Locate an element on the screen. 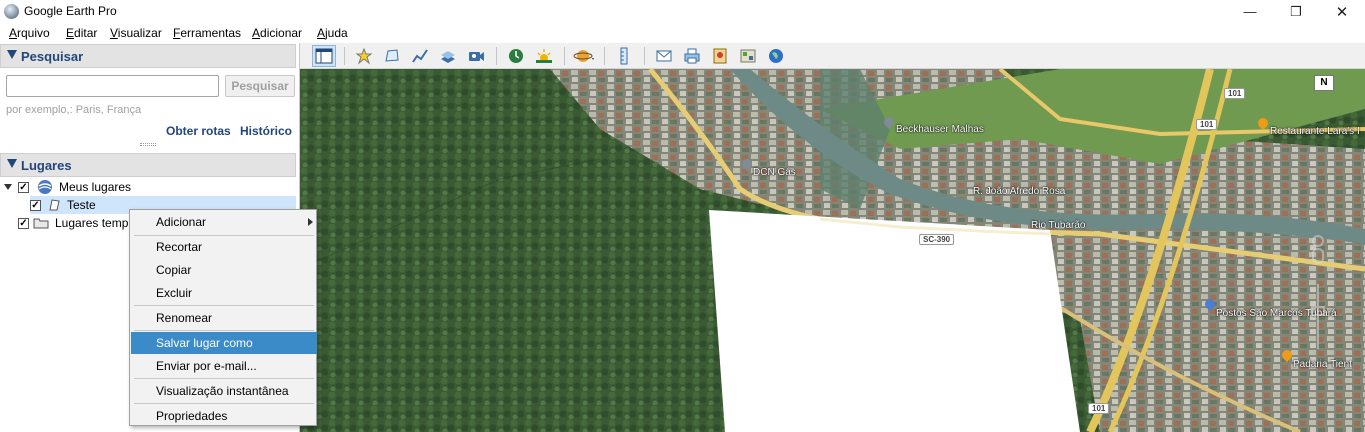  directions-link: Obter rotas is located at coordinates (198, 131).